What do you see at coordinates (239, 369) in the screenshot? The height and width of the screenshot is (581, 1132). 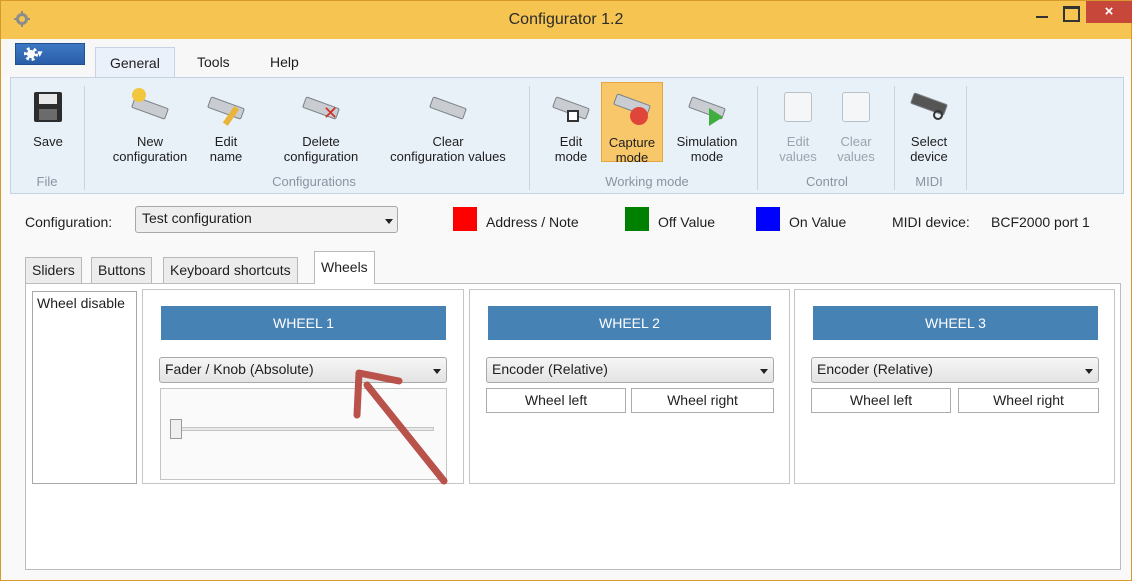 I see `wheel-1-mode-value: Fader / Knob (Absolute)` at bounding box center [239, 369].